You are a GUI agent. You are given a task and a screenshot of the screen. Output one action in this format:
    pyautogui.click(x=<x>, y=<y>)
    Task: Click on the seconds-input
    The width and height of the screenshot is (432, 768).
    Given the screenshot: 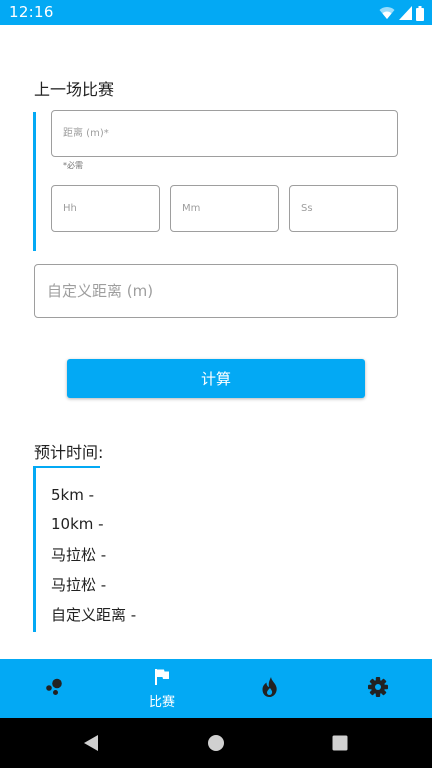 What is the action you would take?
    pyautogui.click(x=343, y=208)
    